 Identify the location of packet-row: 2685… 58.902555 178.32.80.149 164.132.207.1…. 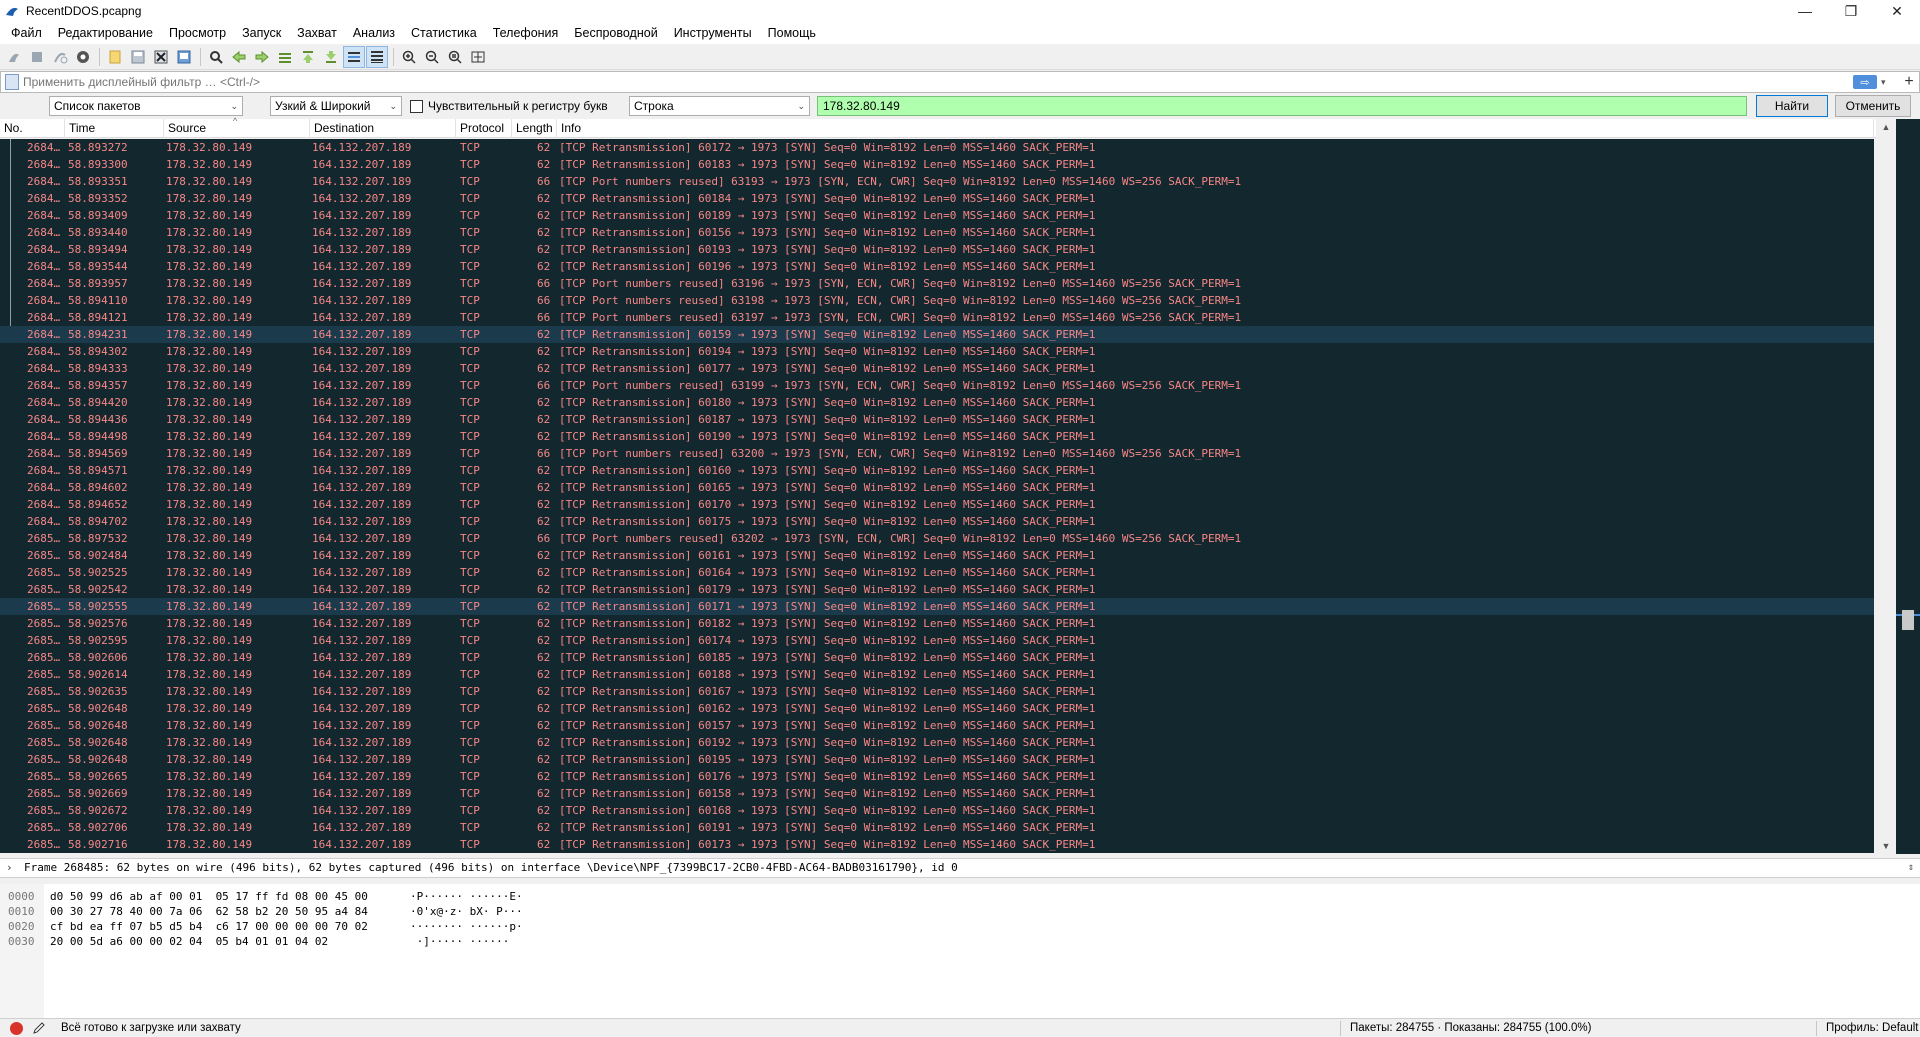
(937, 606).